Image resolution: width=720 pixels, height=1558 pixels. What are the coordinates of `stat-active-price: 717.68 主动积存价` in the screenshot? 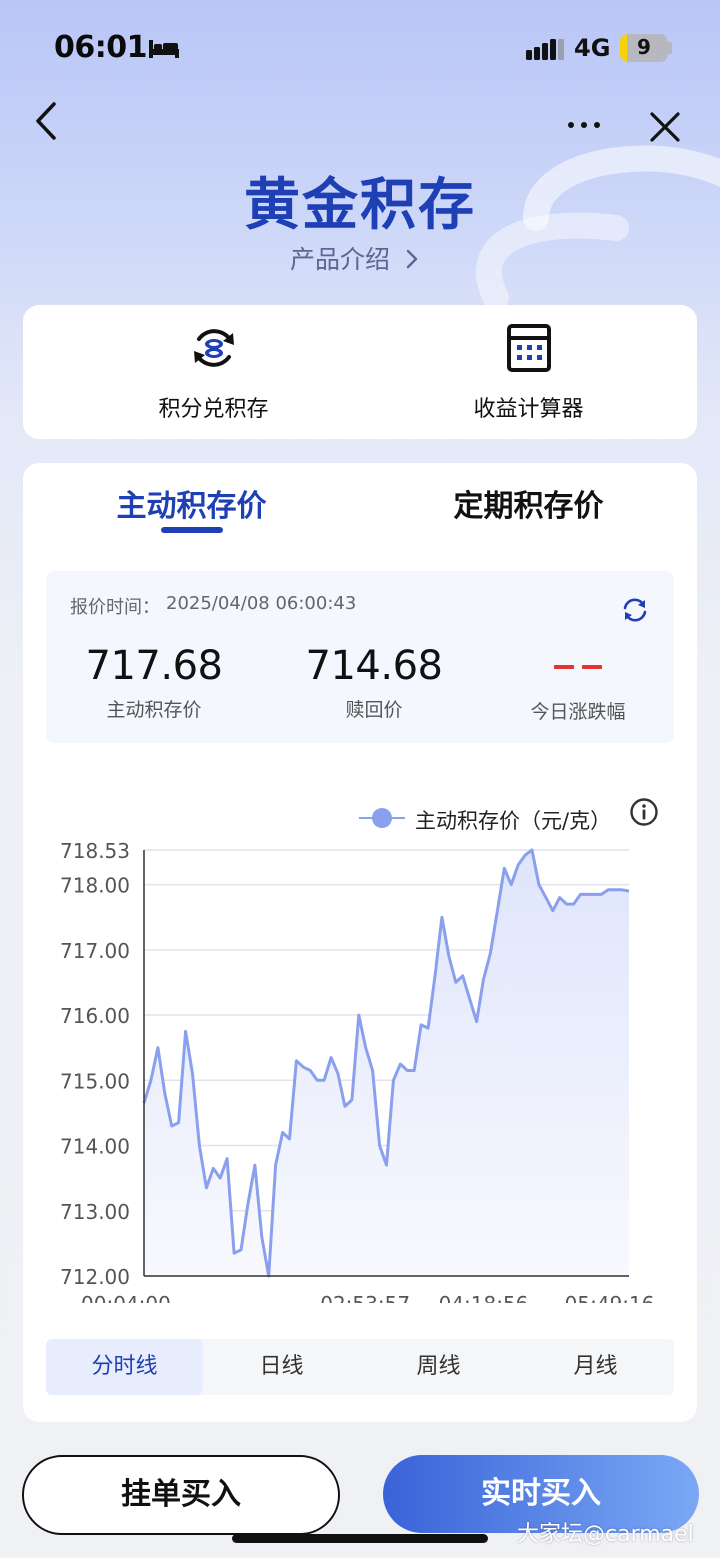 It's located at (154, 682).